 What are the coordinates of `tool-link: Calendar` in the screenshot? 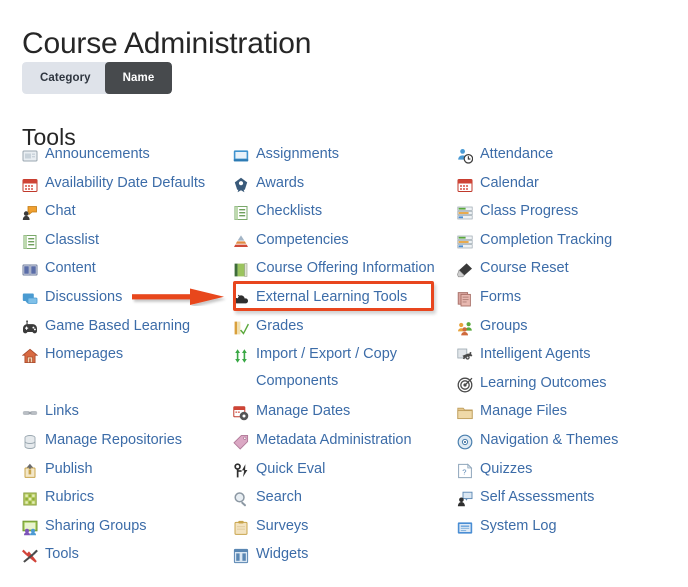 It's located at (572, 183).